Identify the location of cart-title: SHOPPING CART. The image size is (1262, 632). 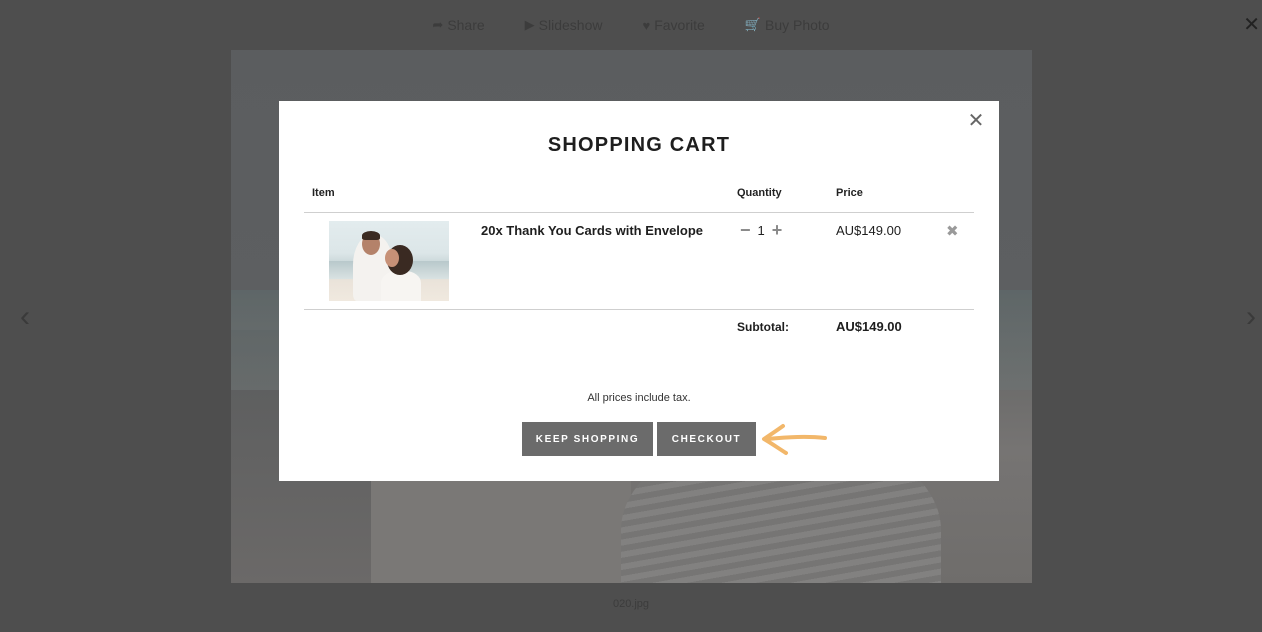
(639, 145).